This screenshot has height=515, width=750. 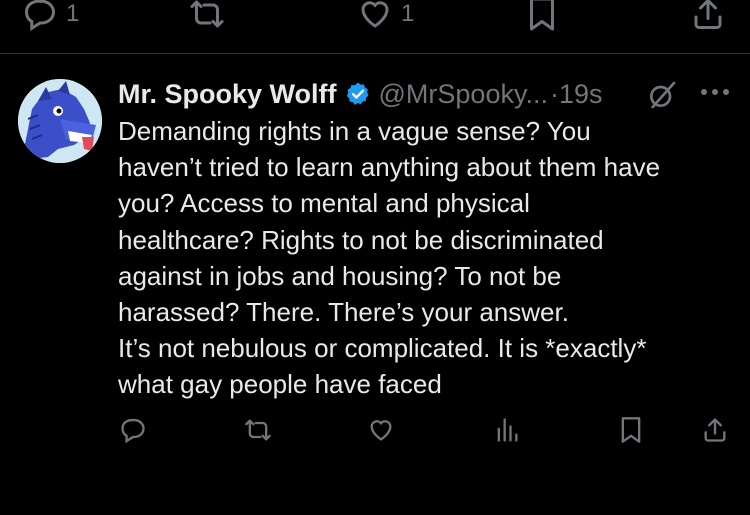 I want to click on author-name: Mr. Spooky Wolff, so click(x=227, y=94).